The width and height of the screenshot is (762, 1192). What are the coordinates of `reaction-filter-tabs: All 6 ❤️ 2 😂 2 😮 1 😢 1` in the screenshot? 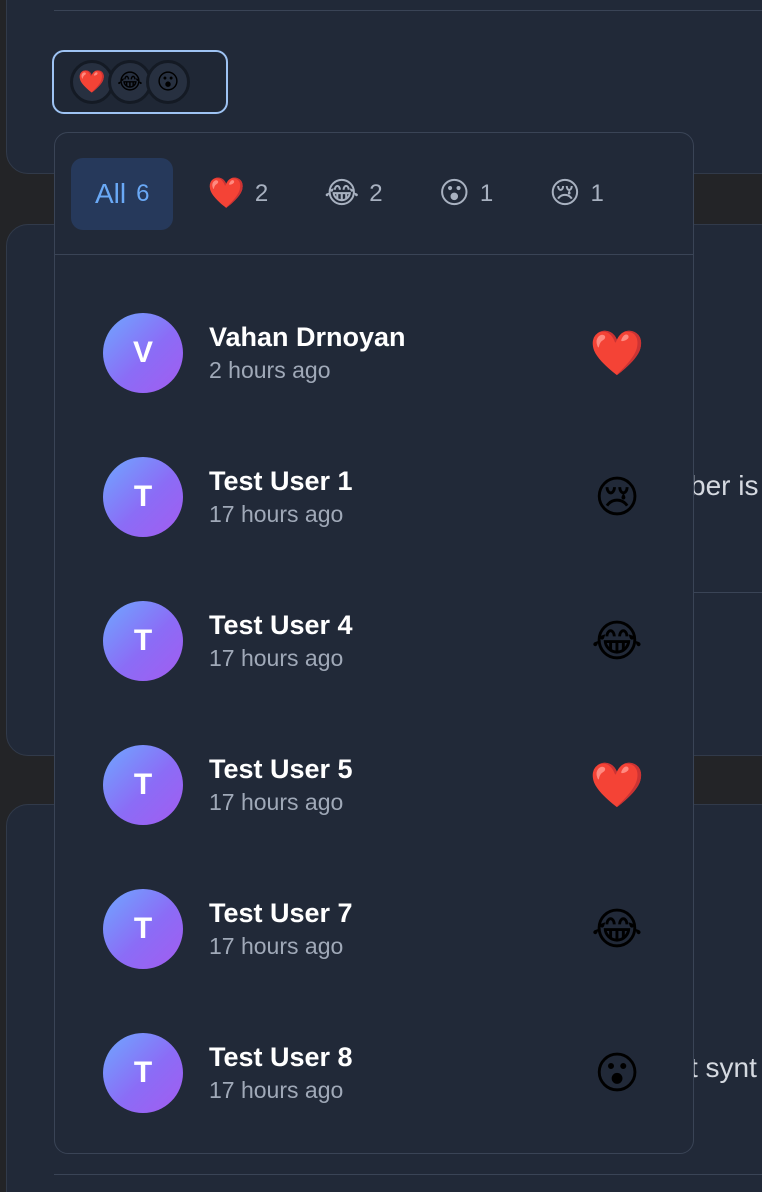 It's located at (374, 194).